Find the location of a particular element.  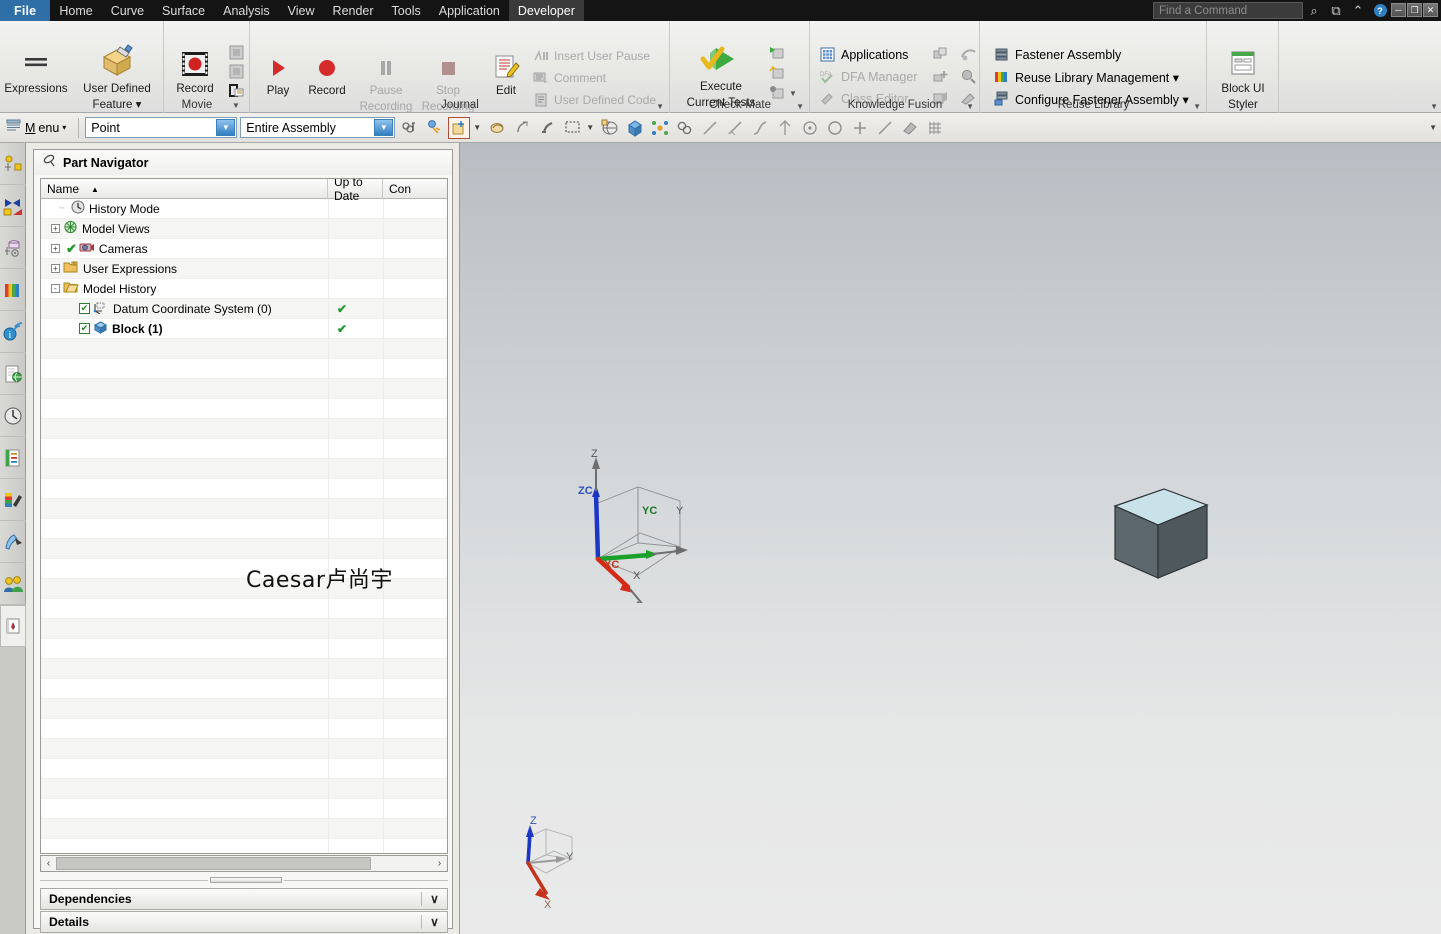

chevron-down-icon: ▼ is located at coordinates (384, 127).